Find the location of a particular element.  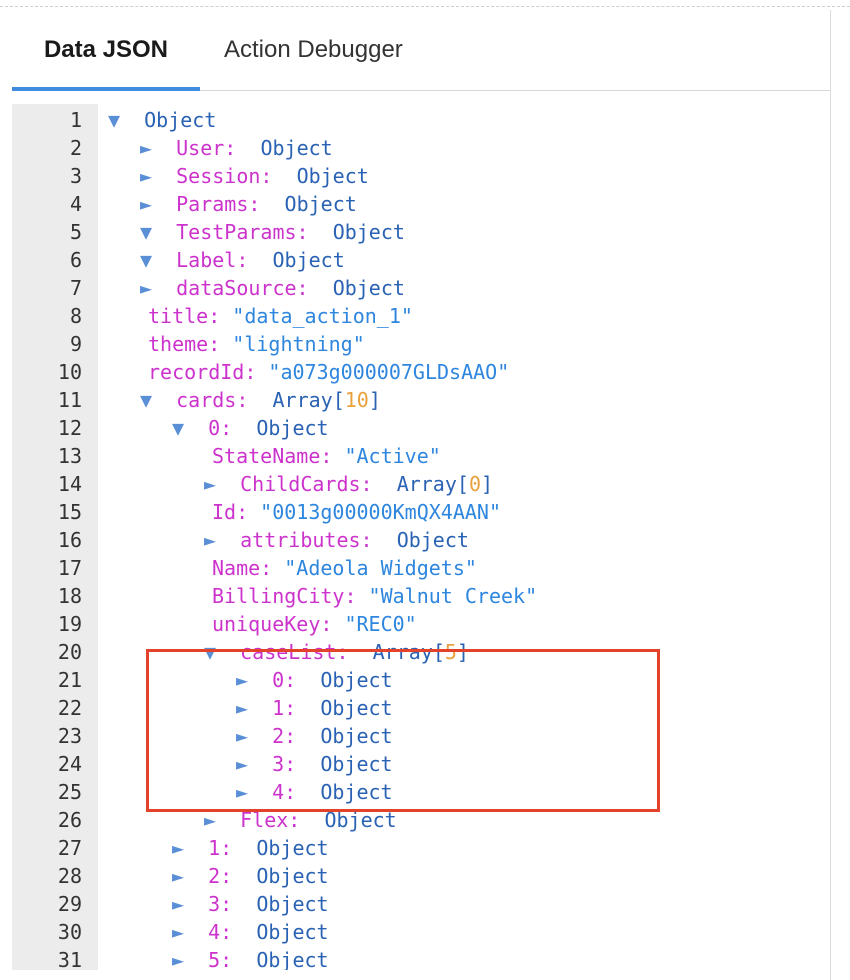

node-key: ChildCards: is located at coordinates (306, 484).